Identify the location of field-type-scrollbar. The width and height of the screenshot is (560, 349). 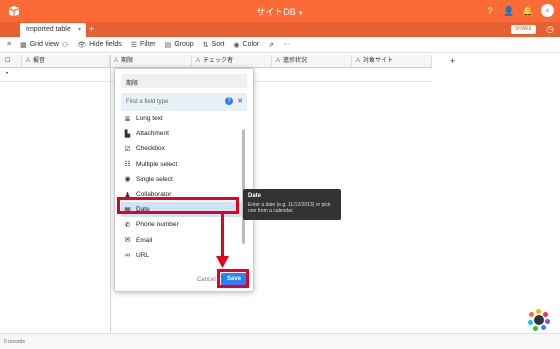
(243, 186).